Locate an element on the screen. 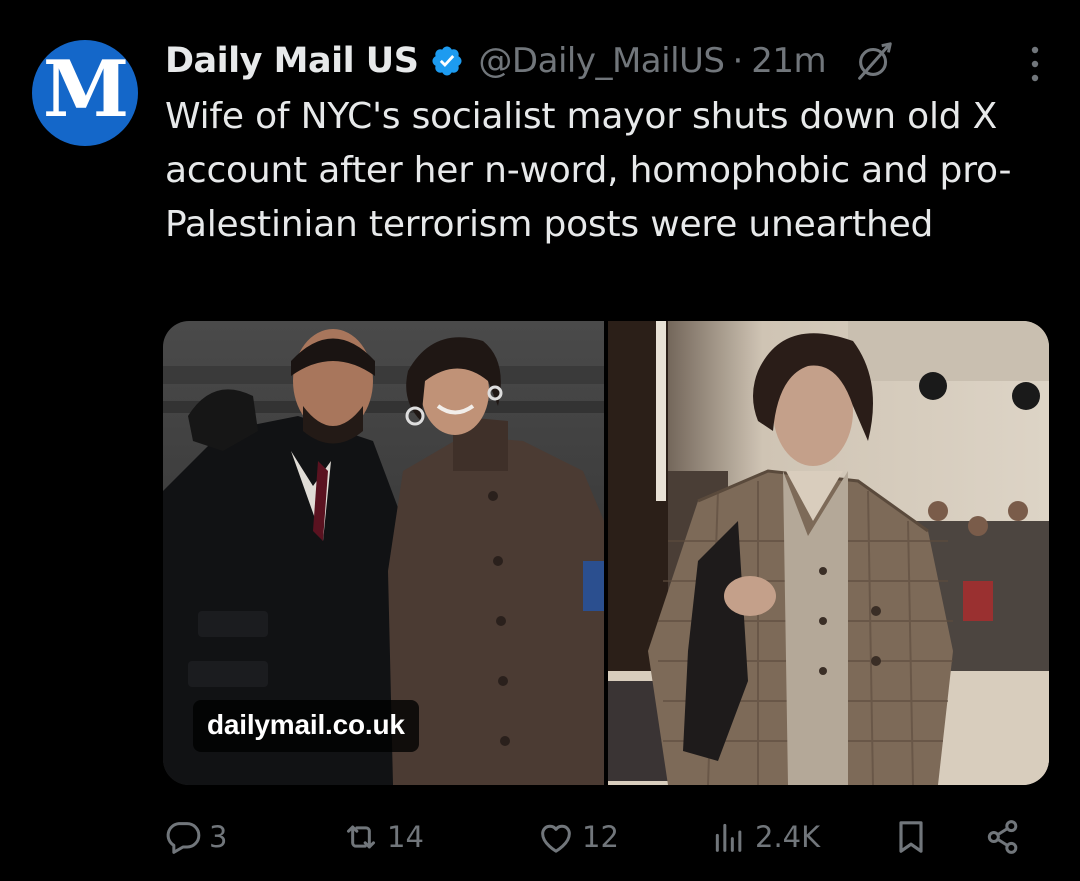 Image resolution: width=1080 pixels, height=881 pixels. reply-button: 3 is located at coordinates (195, 837).